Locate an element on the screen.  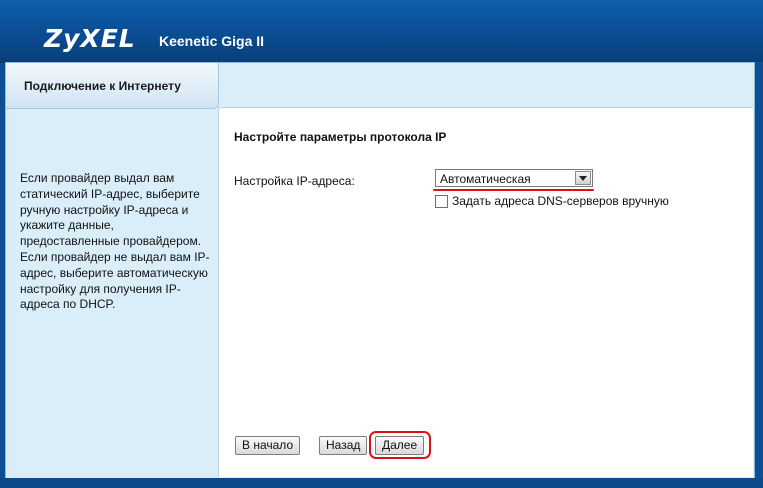
bottom-band is located at coordinates (381, 483).